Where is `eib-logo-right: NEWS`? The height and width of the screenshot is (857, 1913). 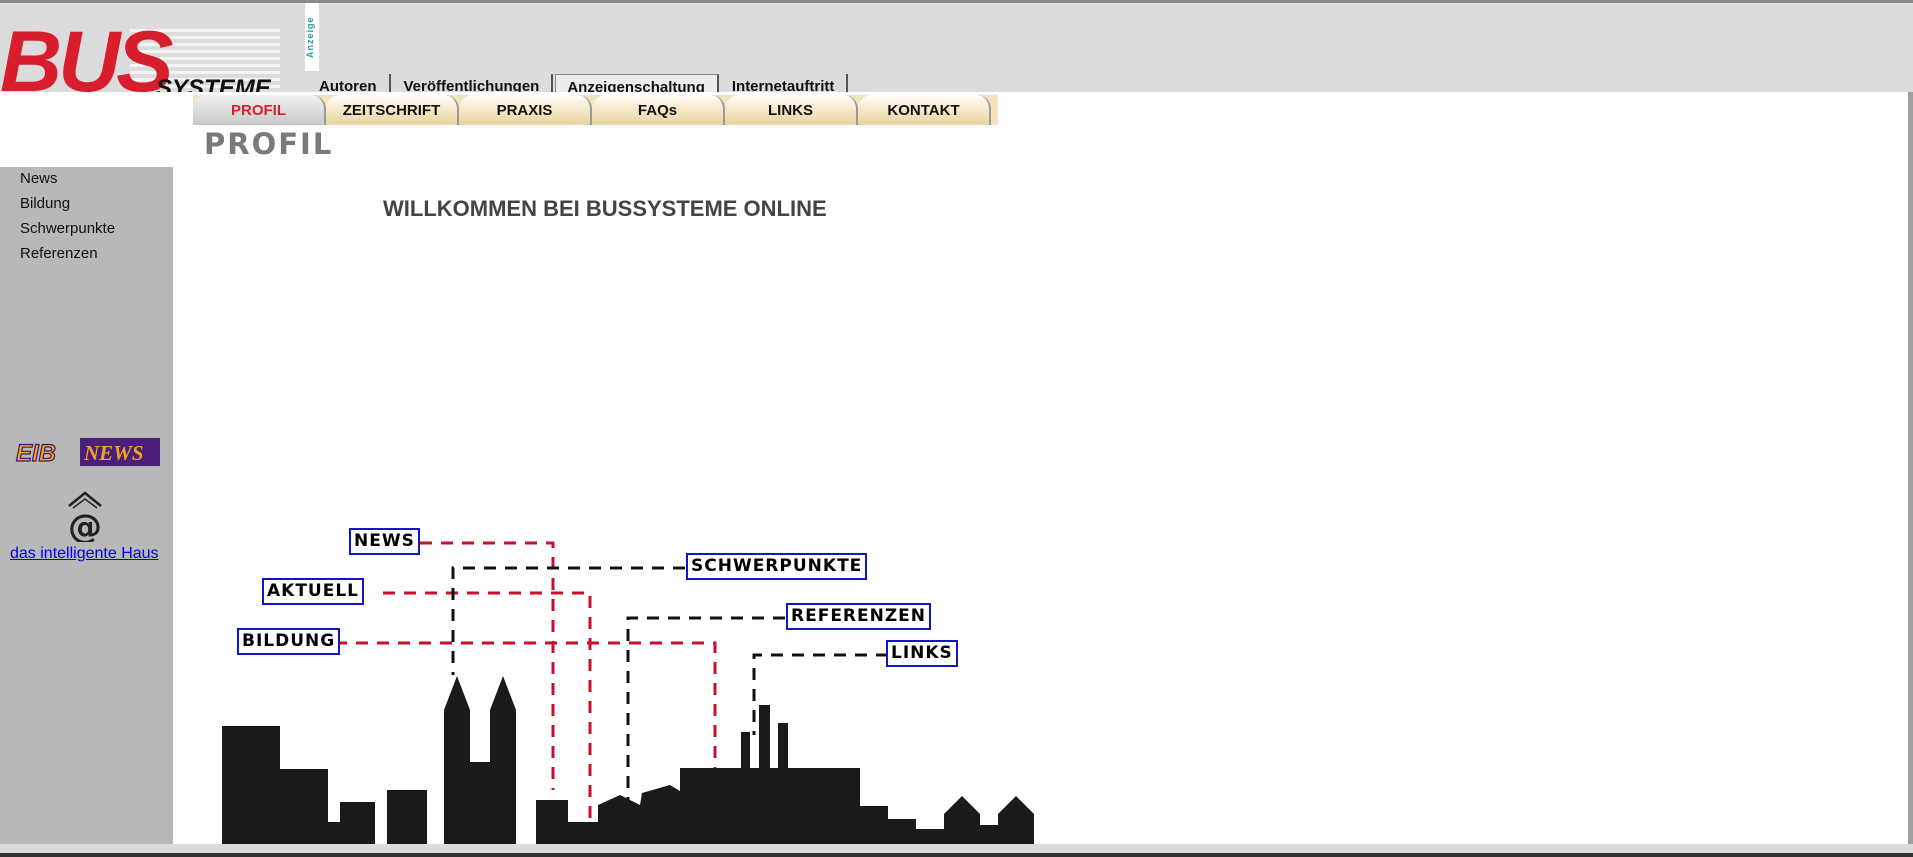
eib-logo-right: NEWS is located at coordinates (113, 453).